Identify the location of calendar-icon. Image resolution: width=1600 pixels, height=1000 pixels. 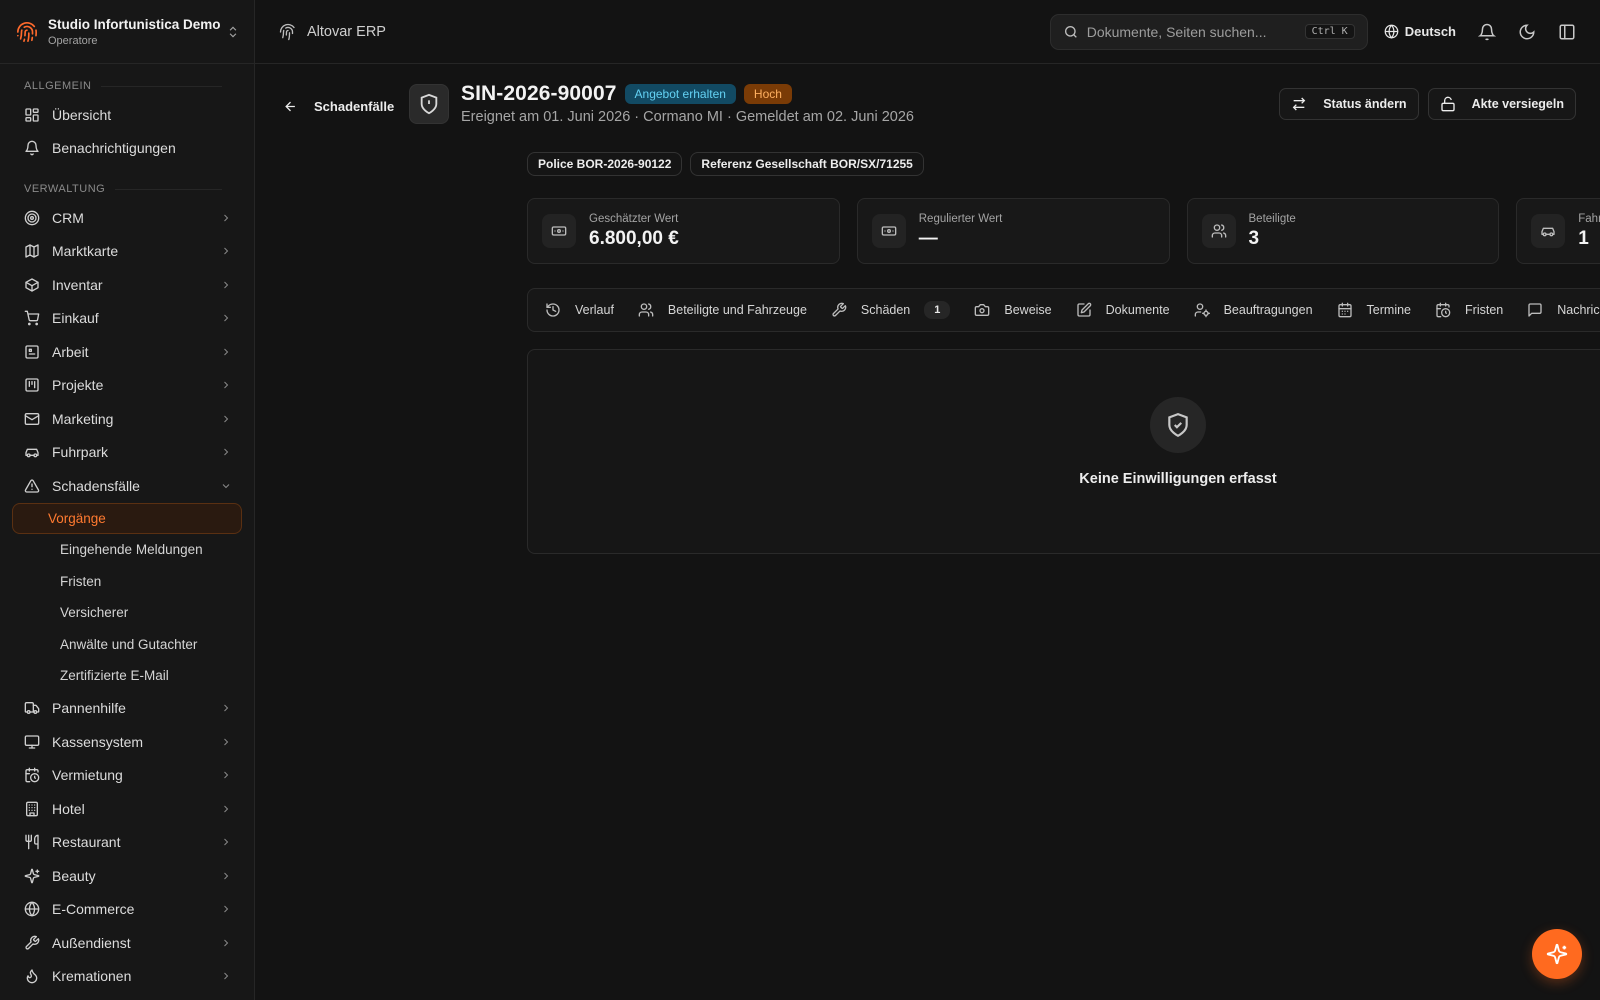
(1344, 310).